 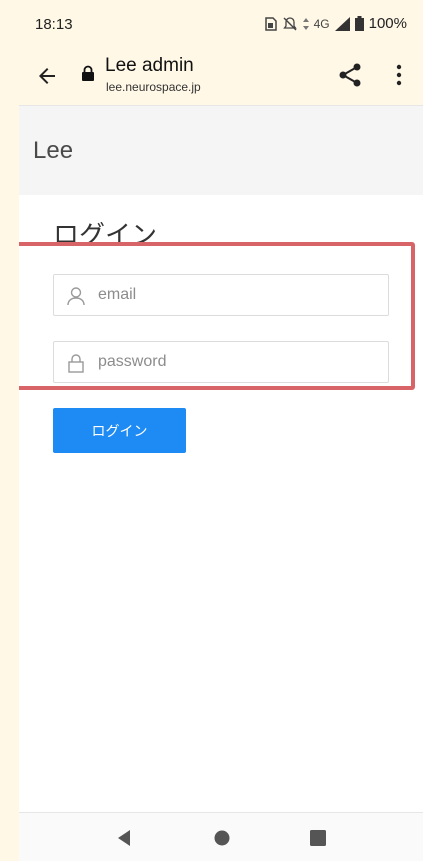 I want to click on login-heading: ログイン, so click(x=105, y=235).